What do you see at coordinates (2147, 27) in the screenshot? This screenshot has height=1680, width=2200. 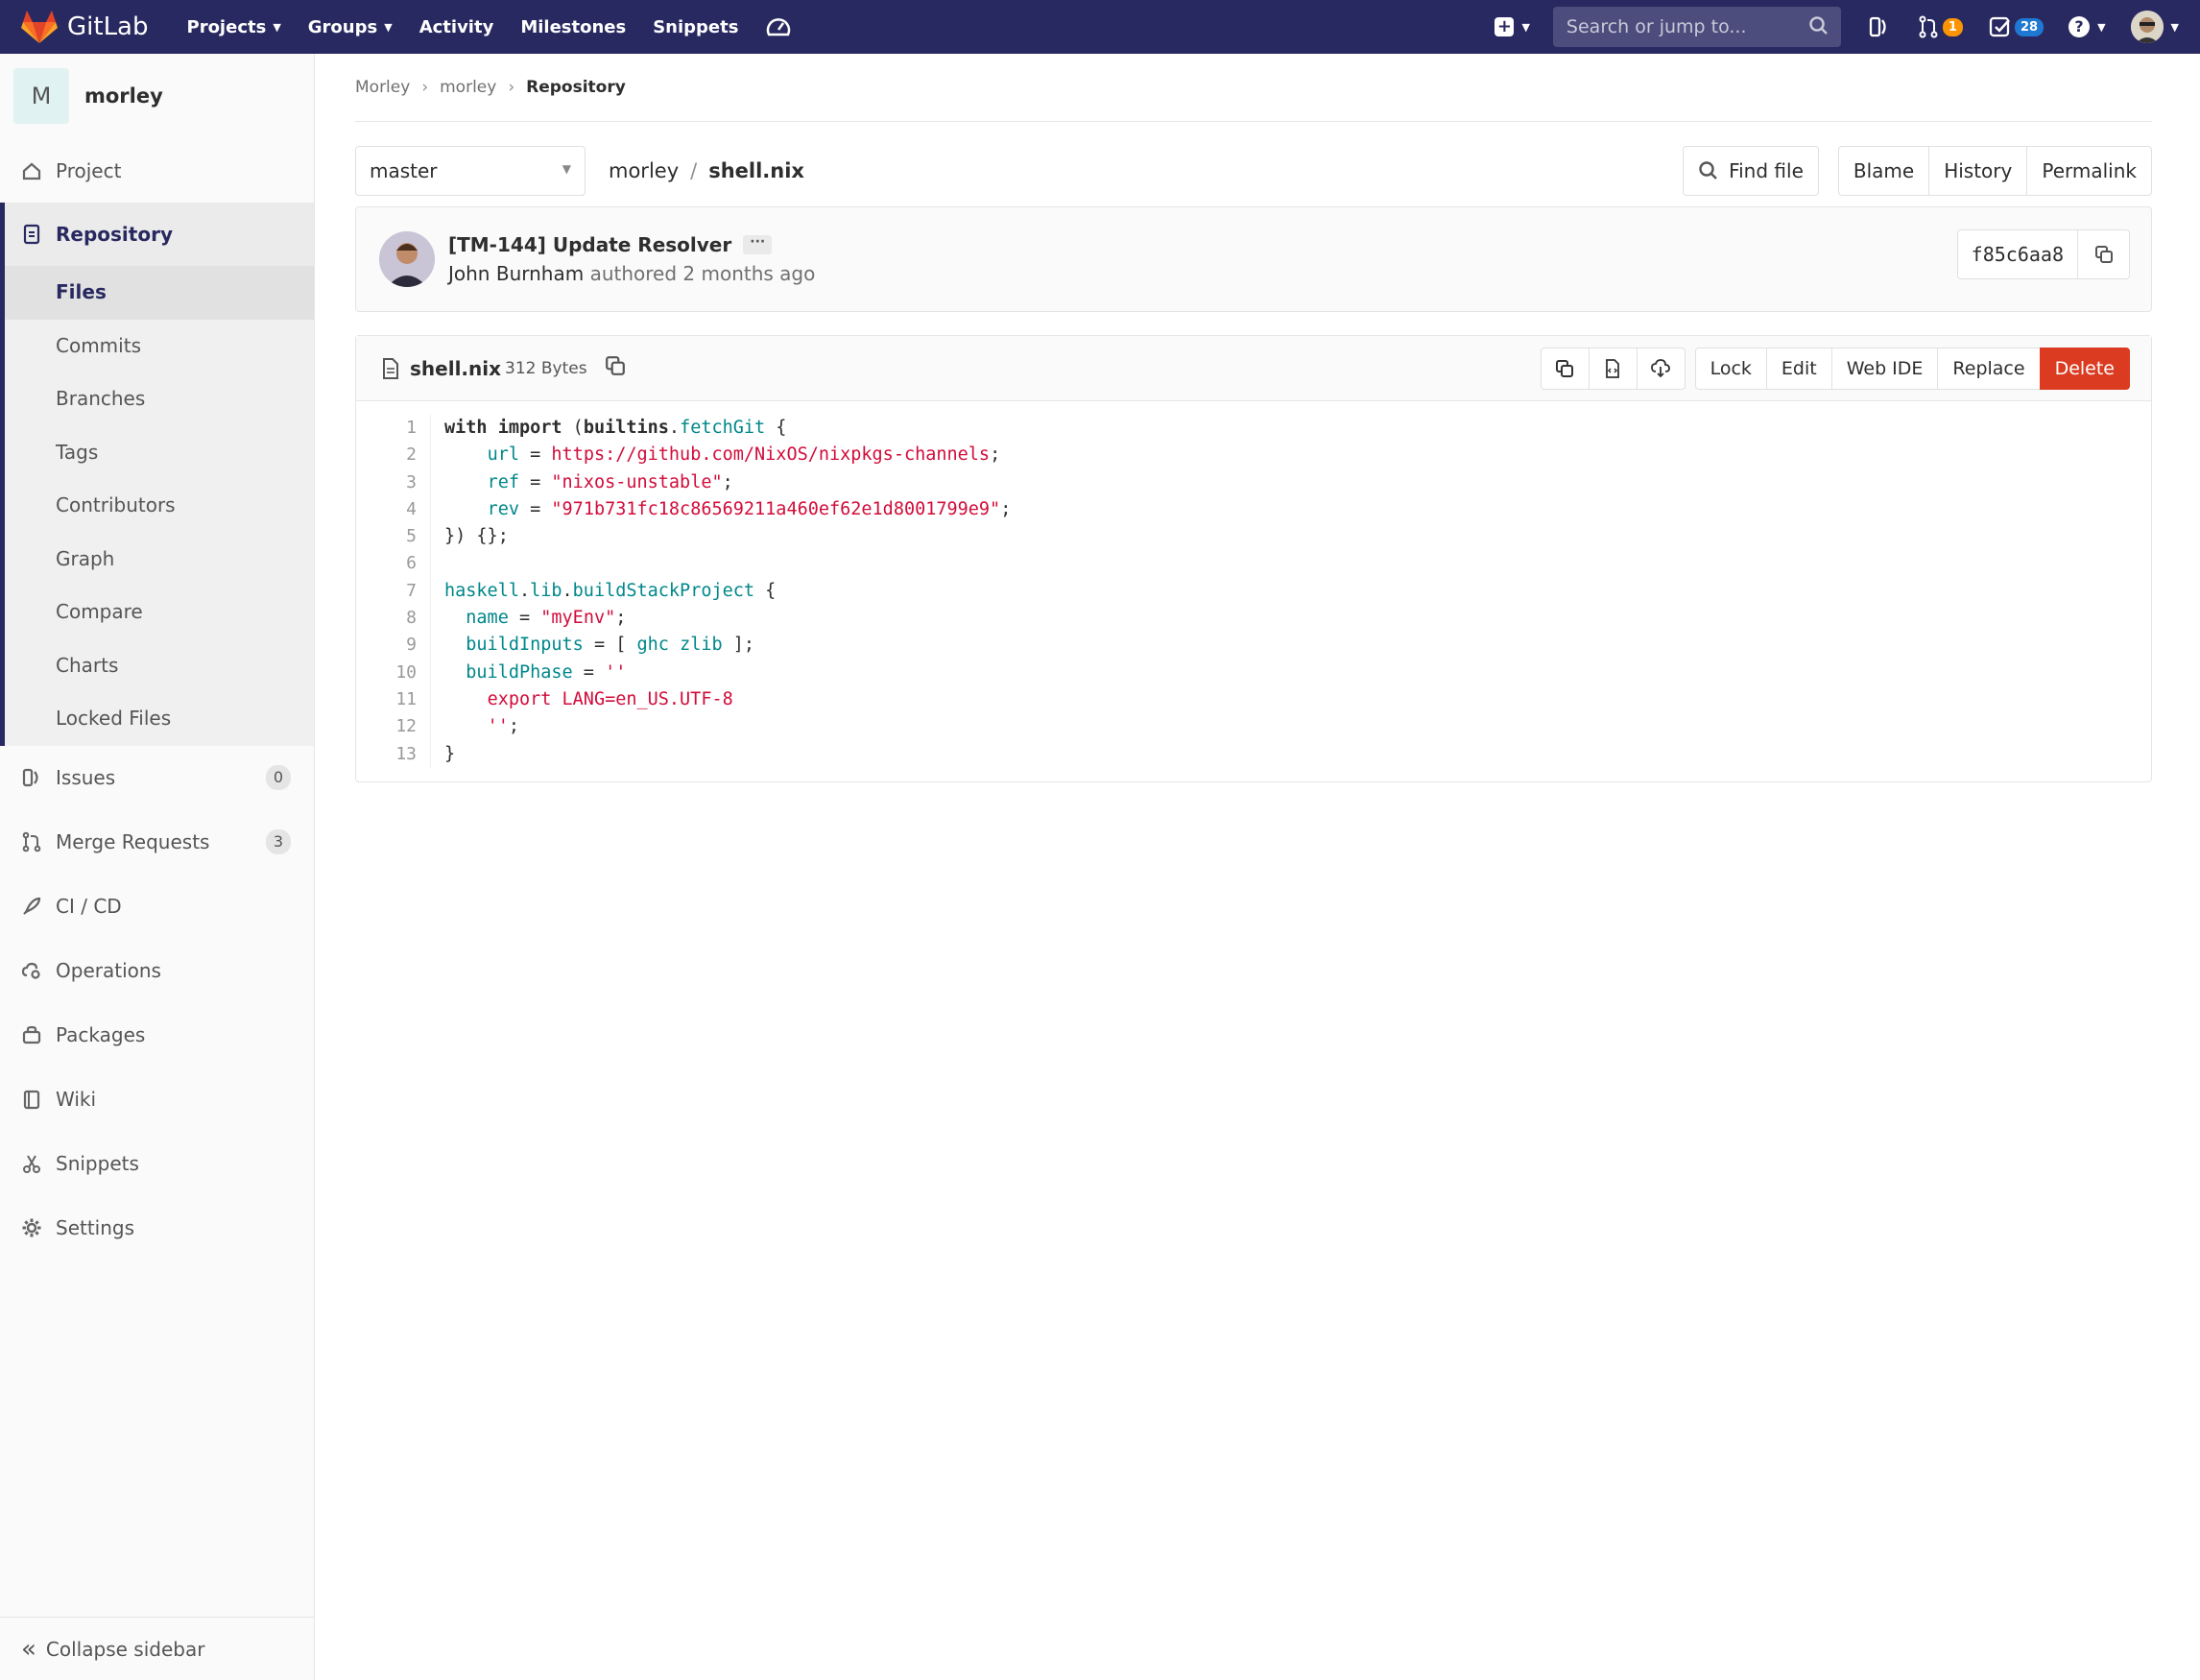 I see `user-avatar` at bounding box center [2147, 27].